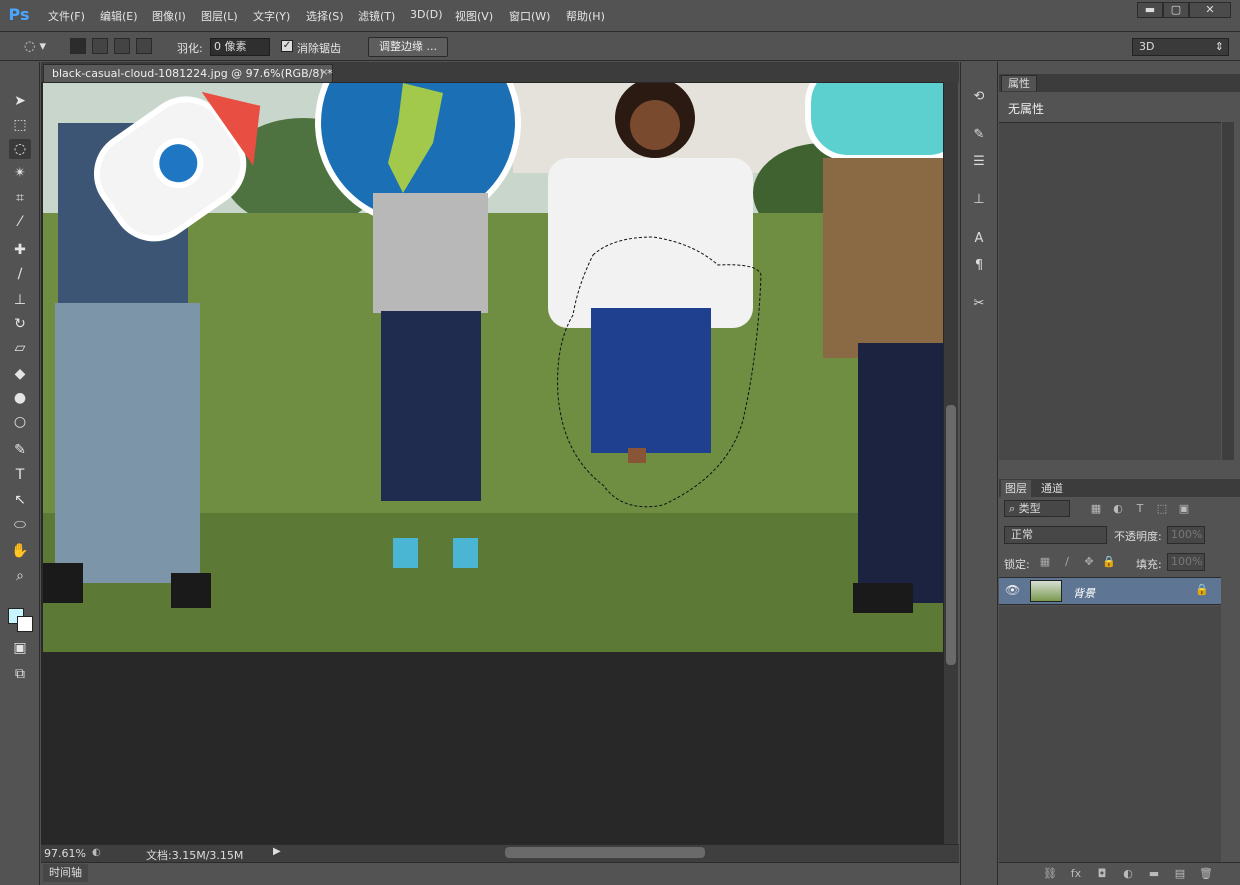  Describe the element at coordinates (20, 198) in the screenshot. I see `crop-tool-icon: ⌗` at that location.